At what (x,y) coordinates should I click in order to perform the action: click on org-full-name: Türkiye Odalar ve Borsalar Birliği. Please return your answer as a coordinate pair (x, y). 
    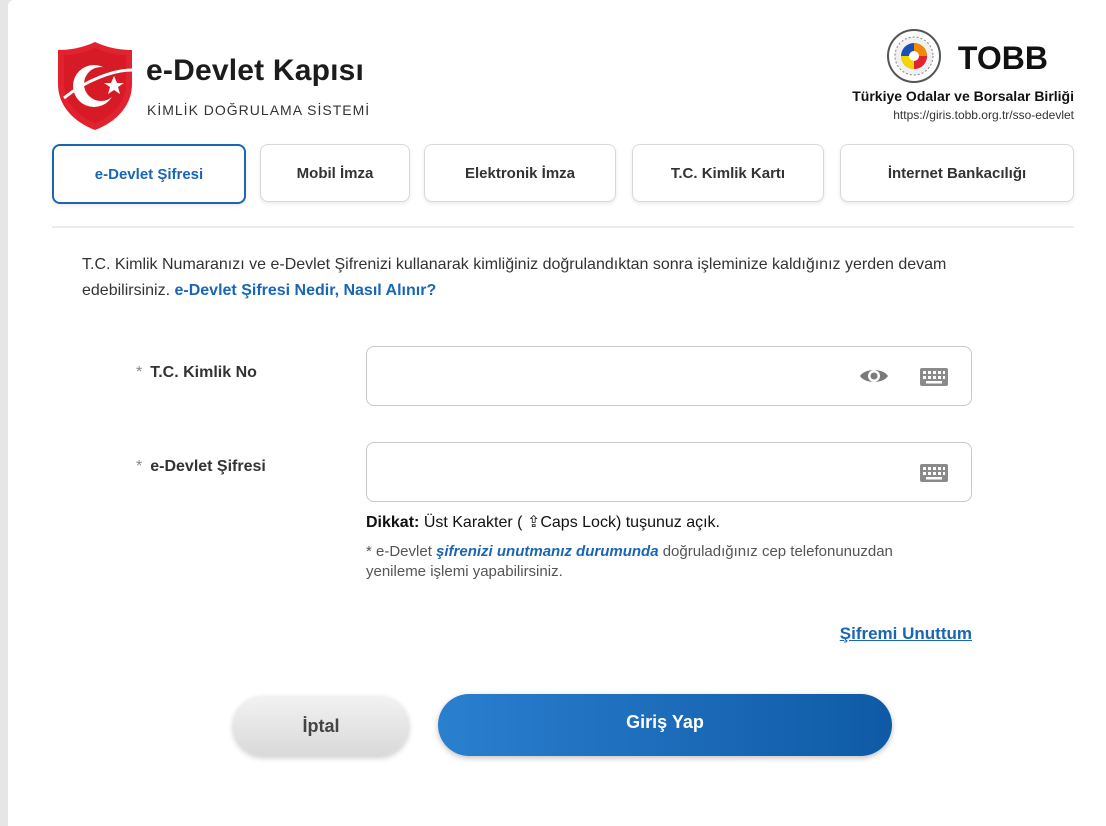
    Looking at the image, I should click on (963, 96).